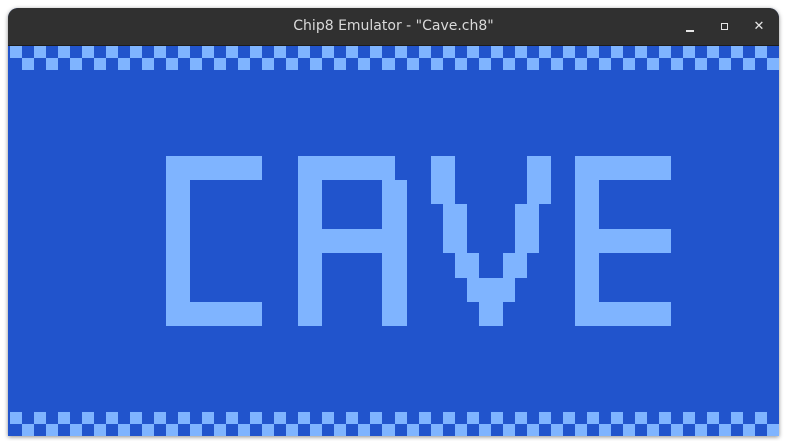 This screenshot has height=441, width=788. I want to click on maximize-button, so click(725, 27).